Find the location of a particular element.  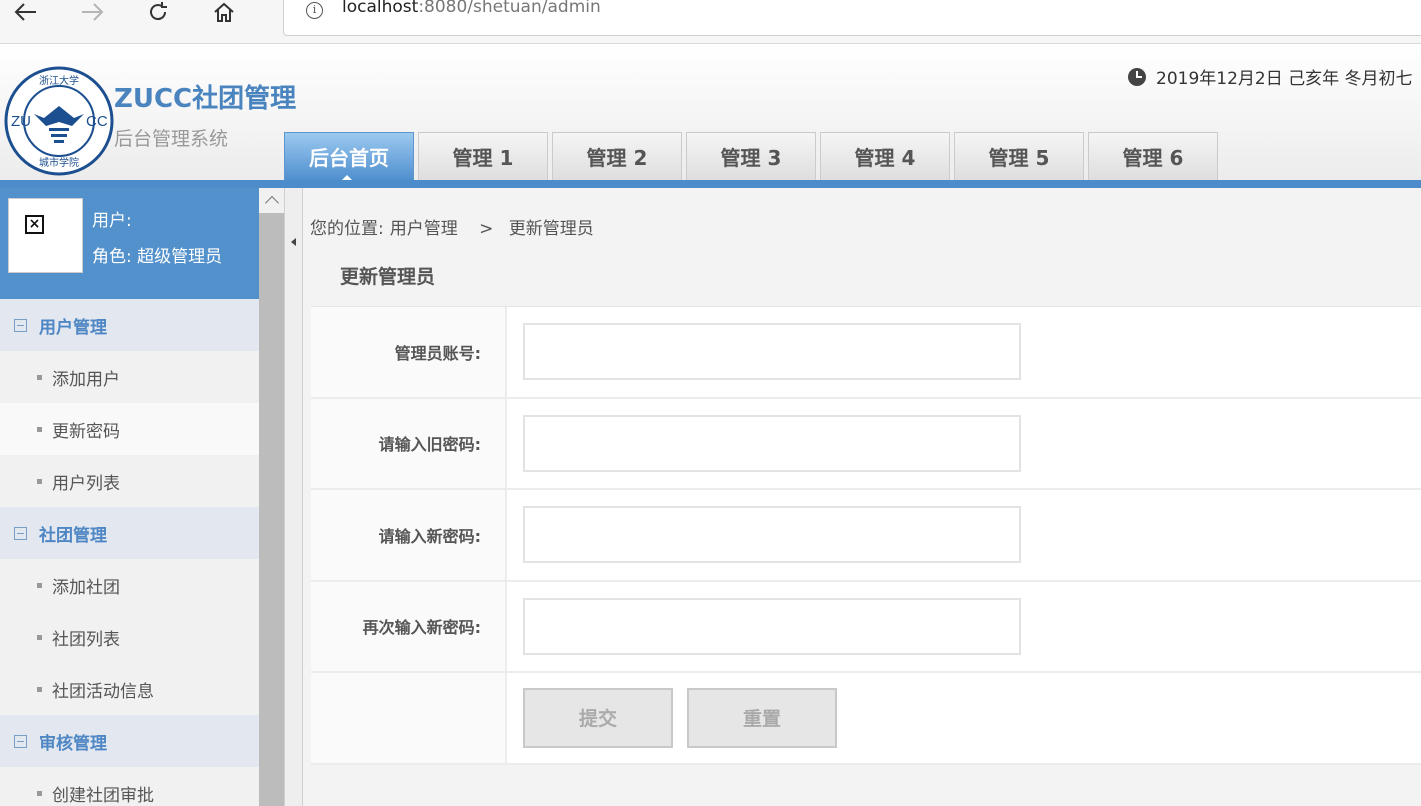

arrow-right-icon is located at coordinates (93, 12).